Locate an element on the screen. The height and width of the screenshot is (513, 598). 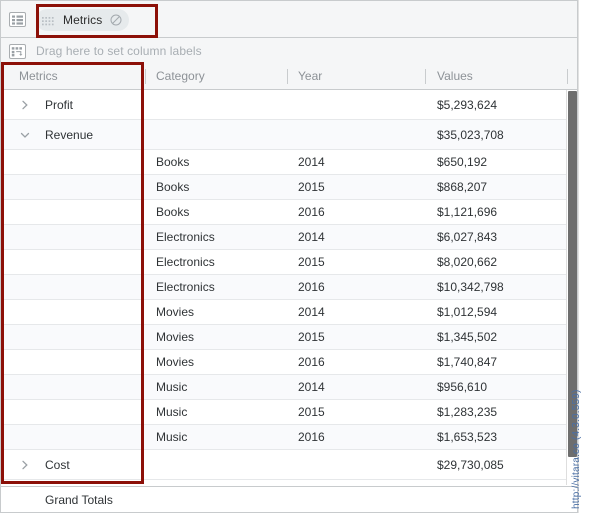
table-row-group: Revenue $35,023,708 is located at coordinates (289, 135).